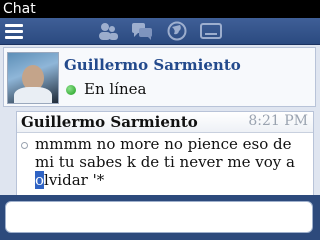 The height and width of the screenshot is (240, 320). I want to click on status-online-icon, so click(71, 90).